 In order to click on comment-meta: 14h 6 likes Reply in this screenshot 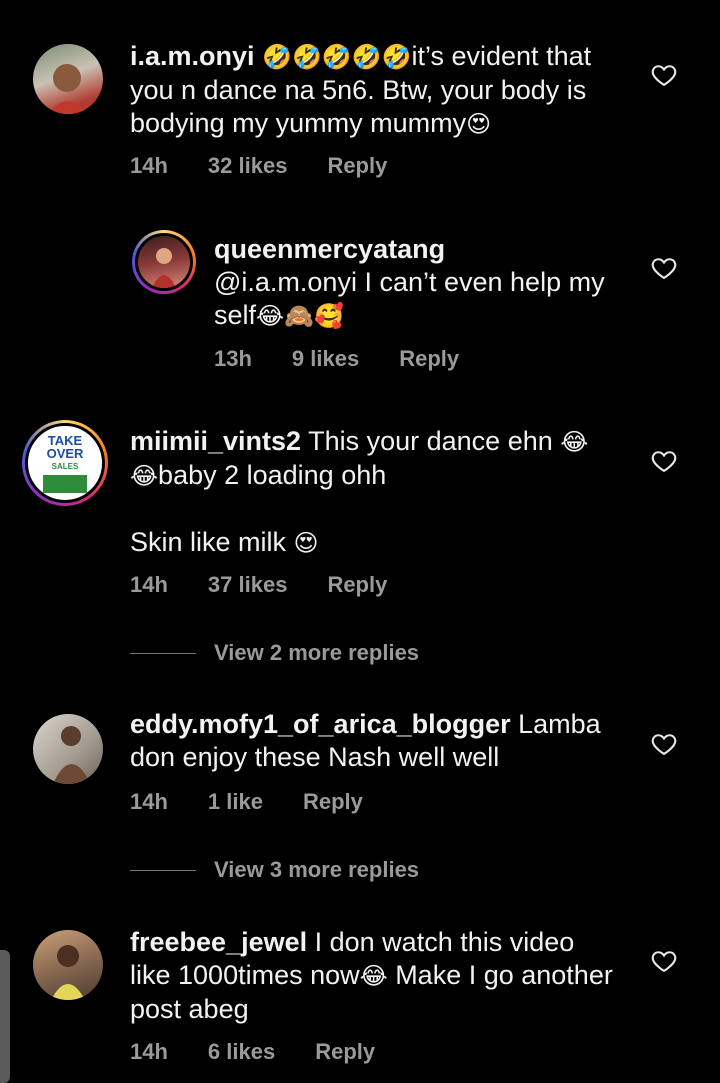, I will do `click(272, 1052)`.